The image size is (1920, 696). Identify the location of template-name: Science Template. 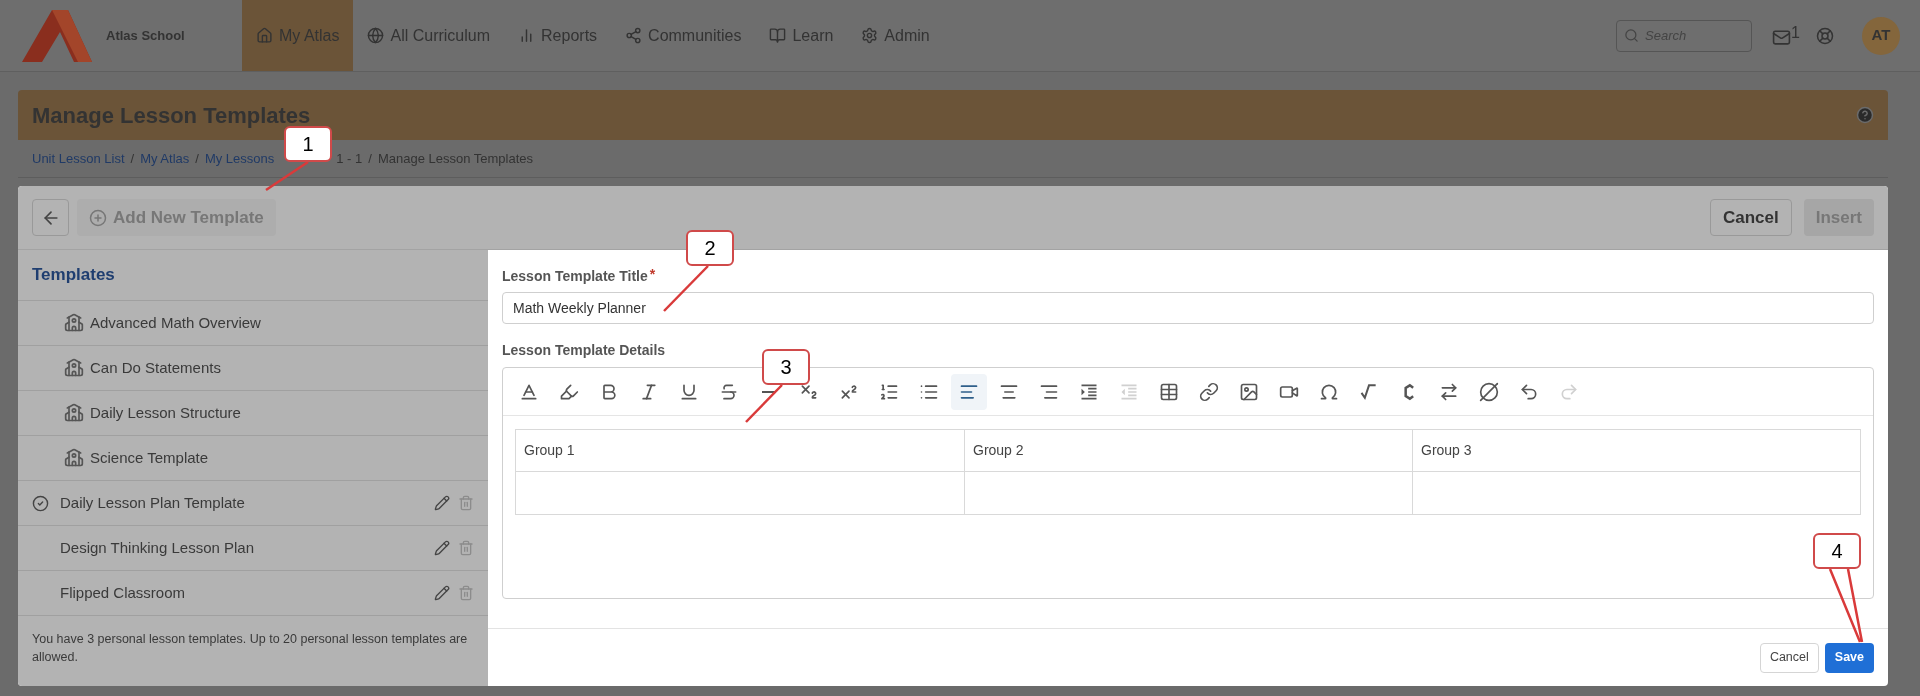
(149, 457).